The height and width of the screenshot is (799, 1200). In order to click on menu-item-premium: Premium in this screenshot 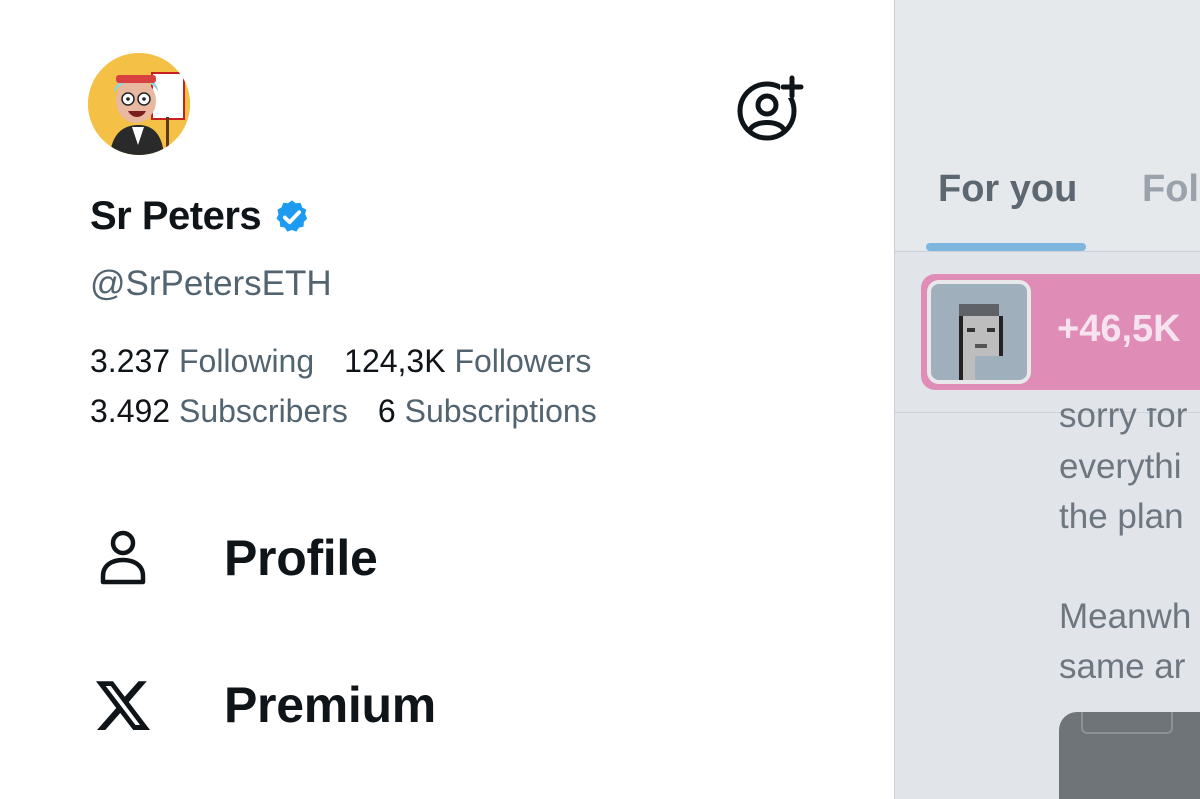, I will do `click(262, 705)`.